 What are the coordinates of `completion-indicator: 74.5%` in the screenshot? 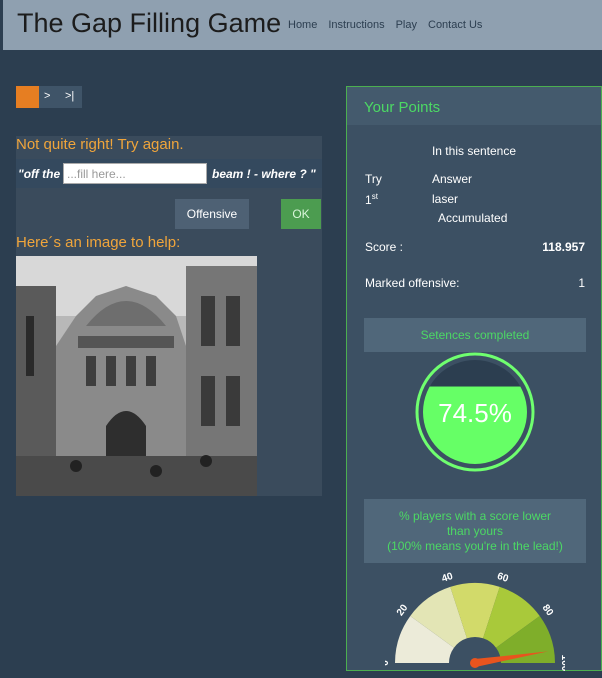 It's located at (475, 412).